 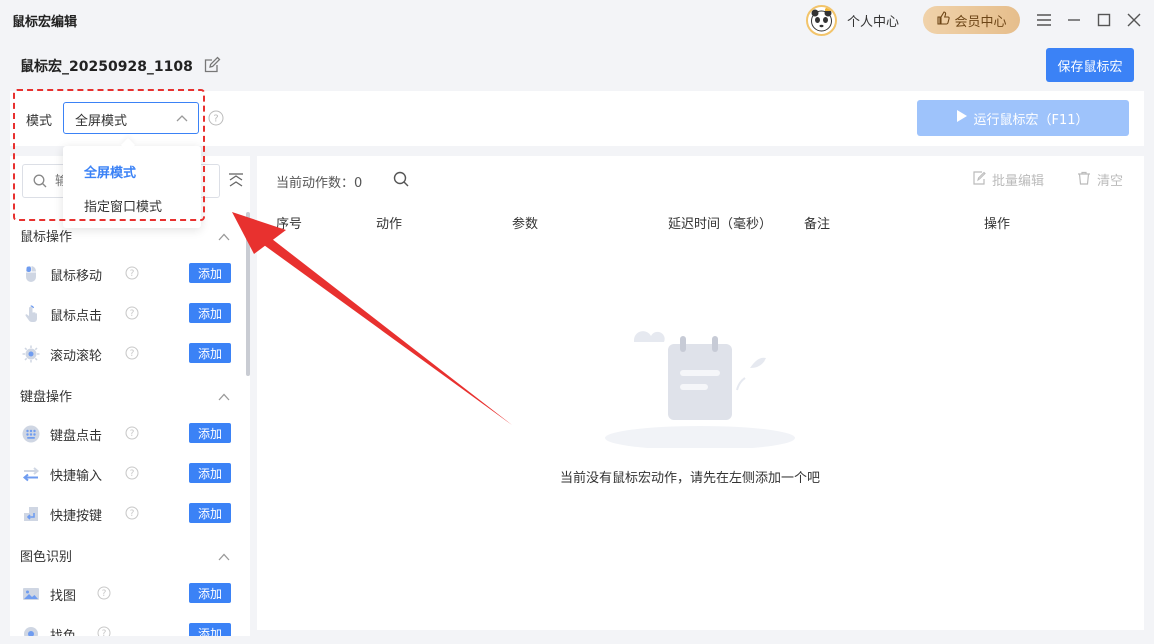 I want to click on scroll-wheel-icon, so click(x=31, y=354).